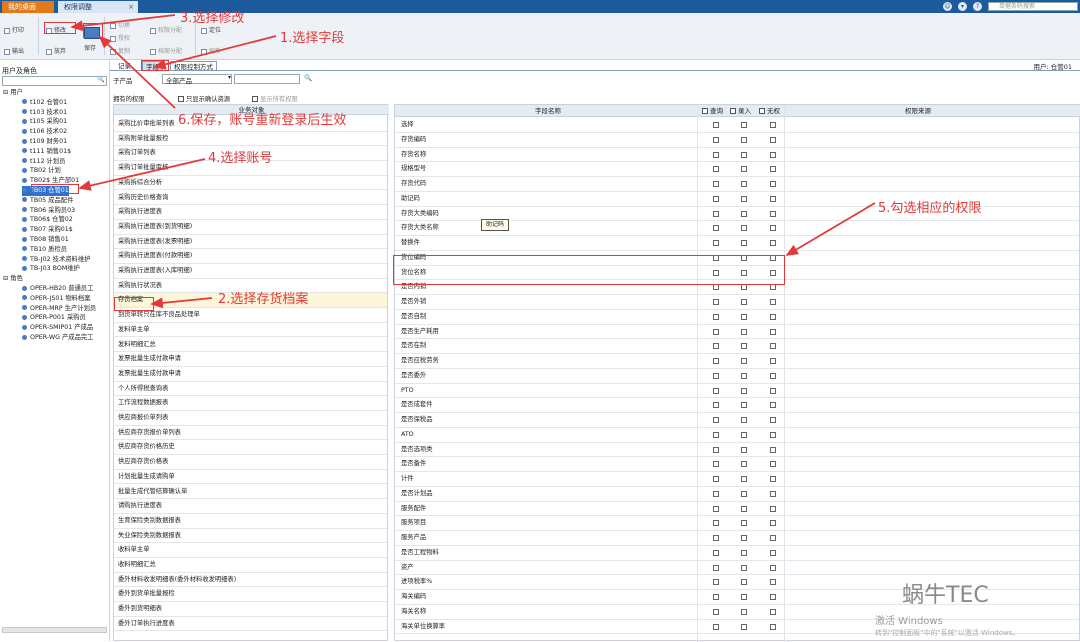 This screenshot has height=642, width=1080. I want to click on arrow-permission, so click(830, 229).